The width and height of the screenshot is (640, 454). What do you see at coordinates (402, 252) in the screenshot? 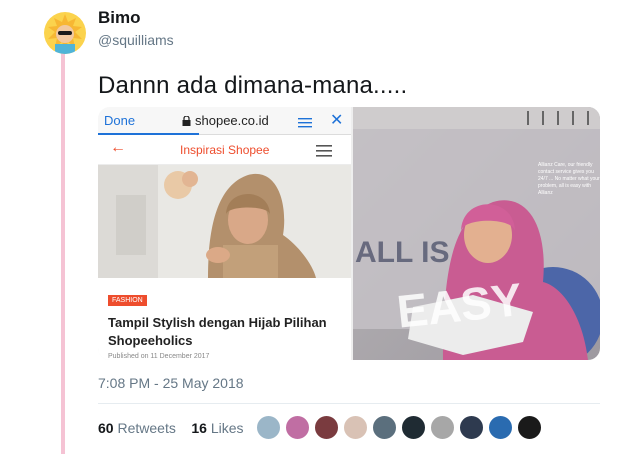
I see `calendar-big-text-1: ALL IS` at bounding box center [402, 252].